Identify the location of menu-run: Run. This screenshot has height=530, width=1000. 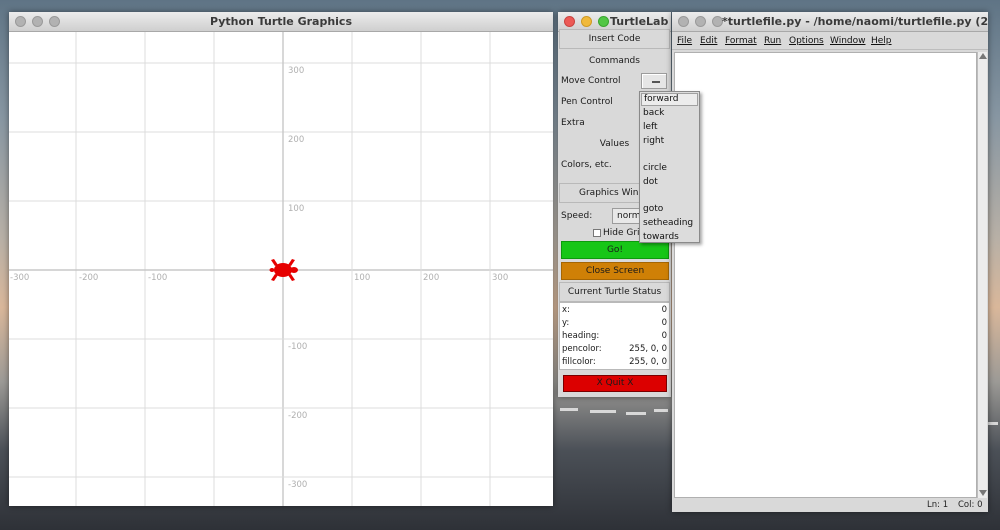
(772, 41).